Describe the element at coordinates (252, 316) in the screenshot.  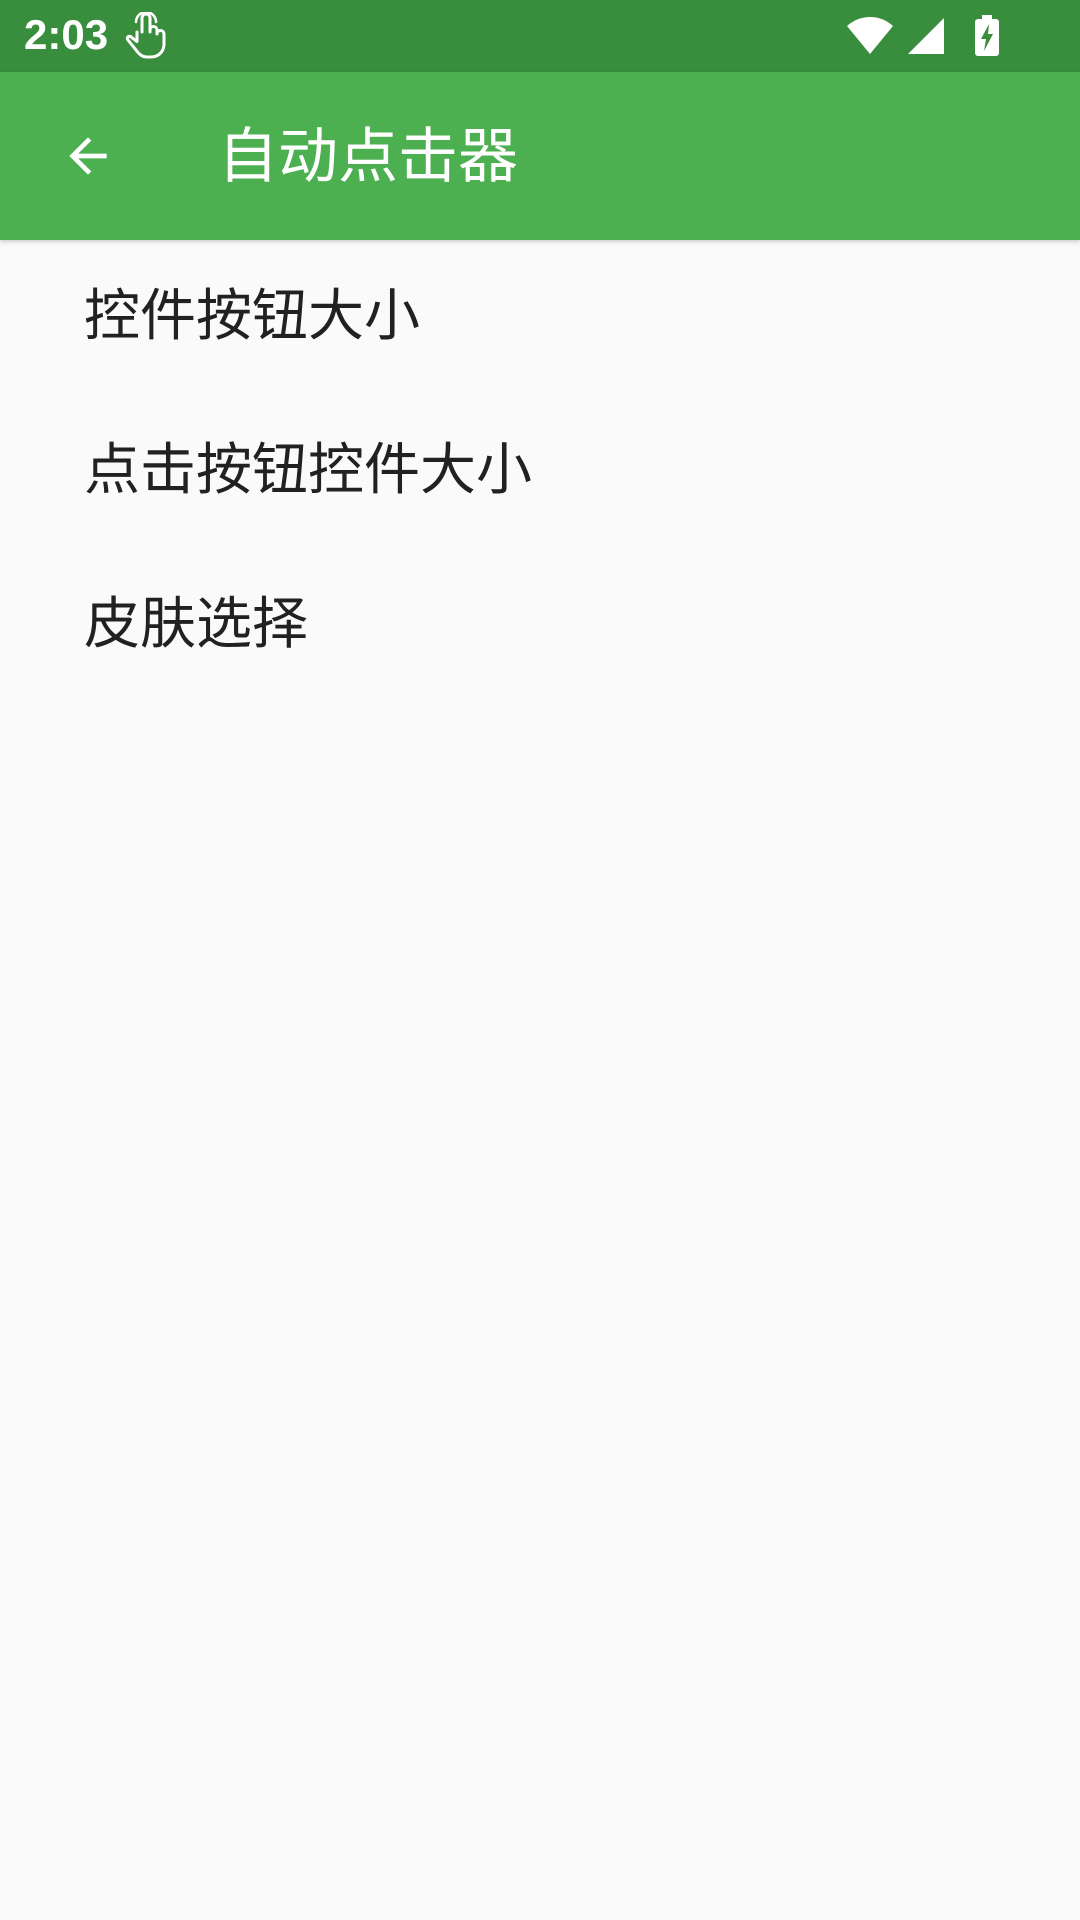
I see `settings-item-label: 控件按钮大小` at that location.